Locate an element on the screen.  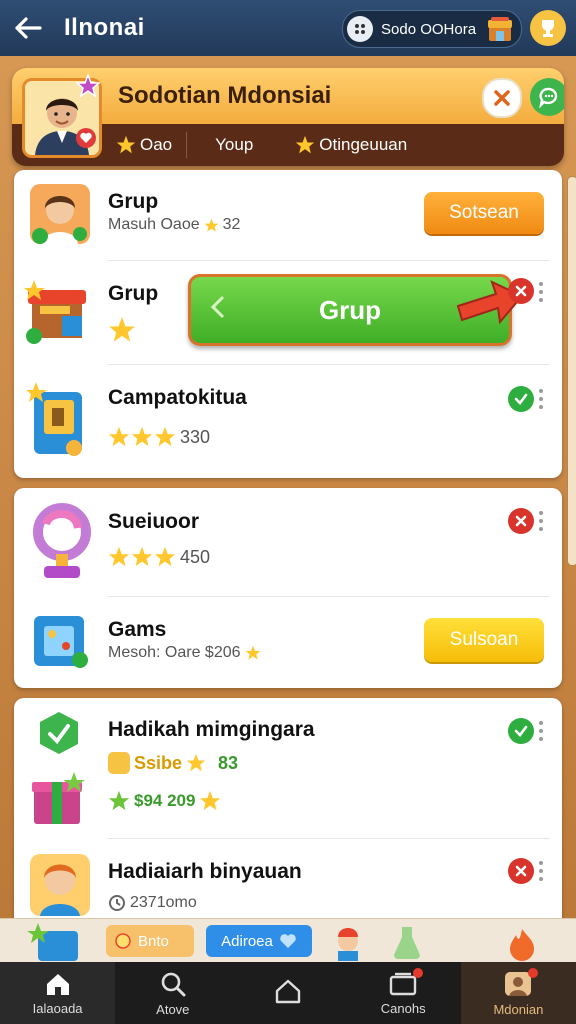
profile-header: Sodotian Mdonsiai Oao Youp Otingeuuan is located at coordinates (288, 117).